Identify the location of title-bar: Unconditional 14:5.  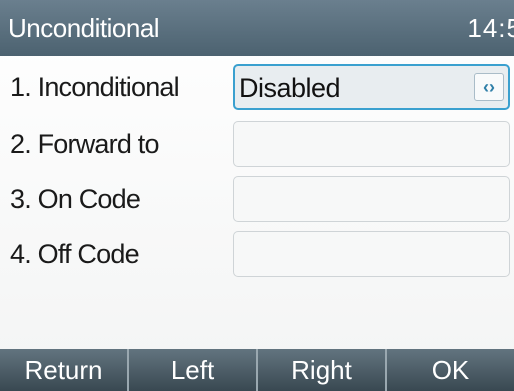
(257, 28).